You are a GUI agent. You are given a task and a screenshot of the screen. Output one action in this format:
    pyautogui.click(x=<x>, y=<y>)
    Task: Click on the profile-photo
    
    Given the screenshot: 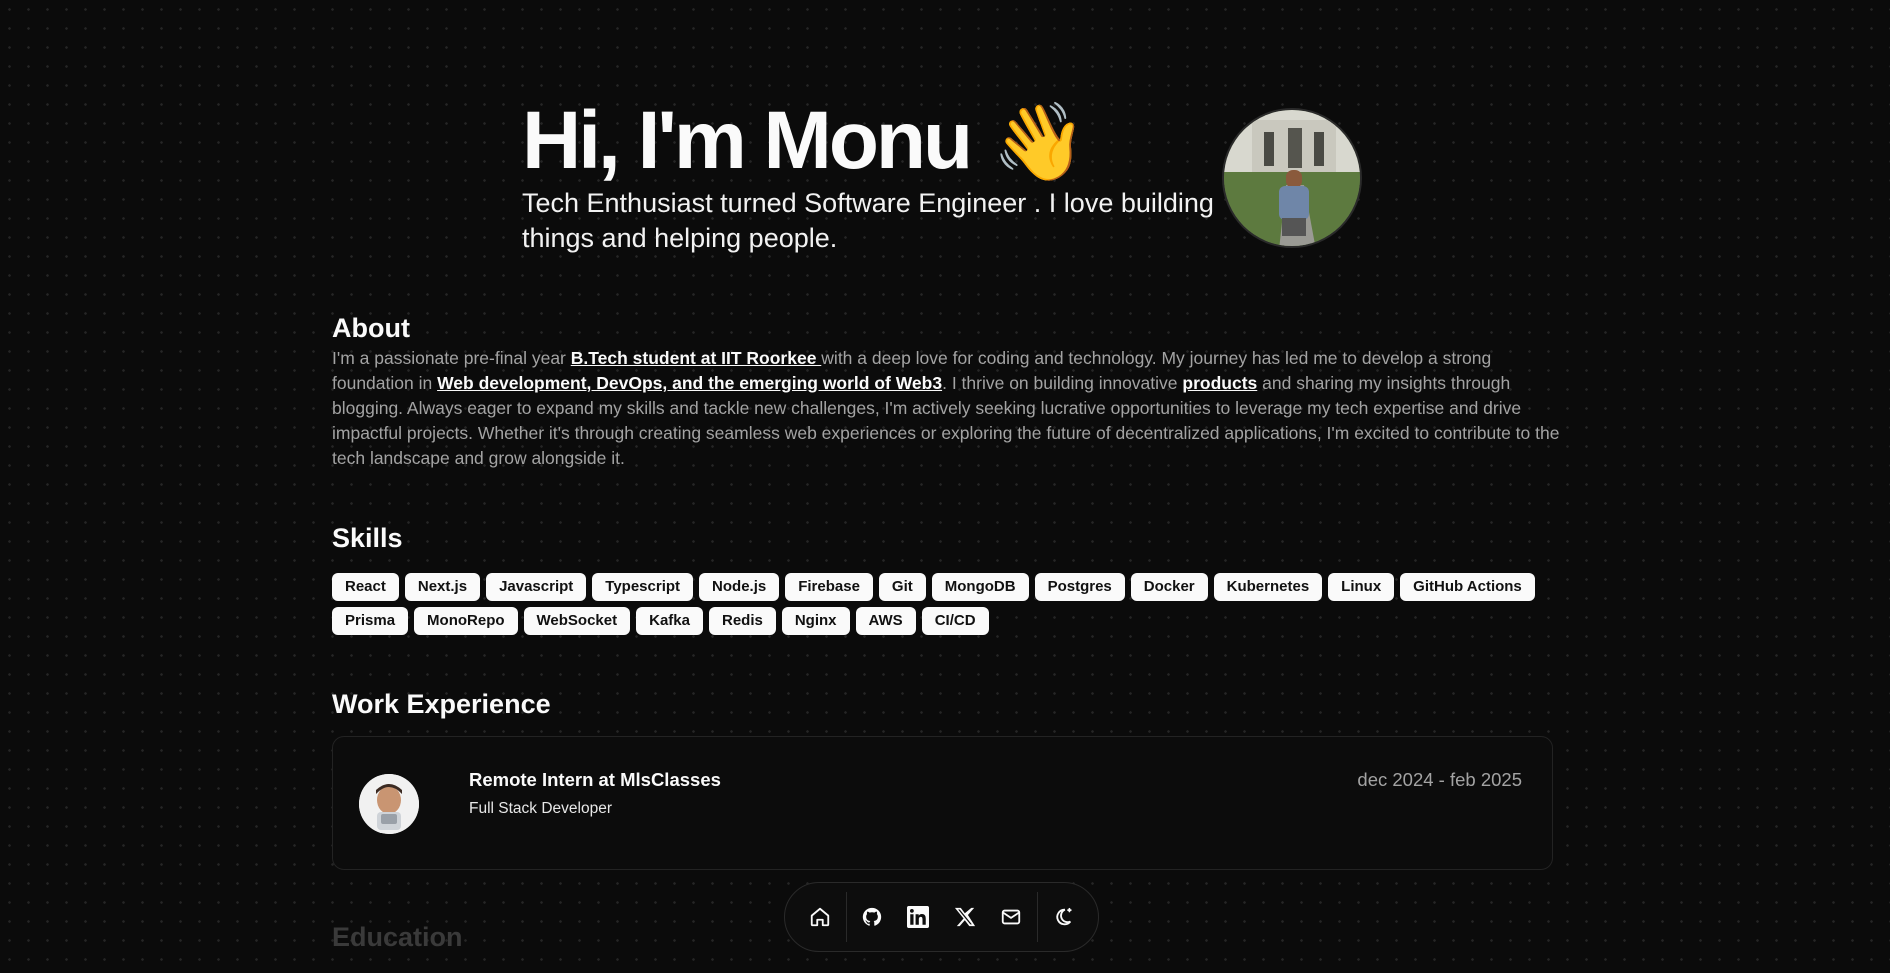 What is the action you would take?
    pyautogui.click(x=1292, y=178)
    